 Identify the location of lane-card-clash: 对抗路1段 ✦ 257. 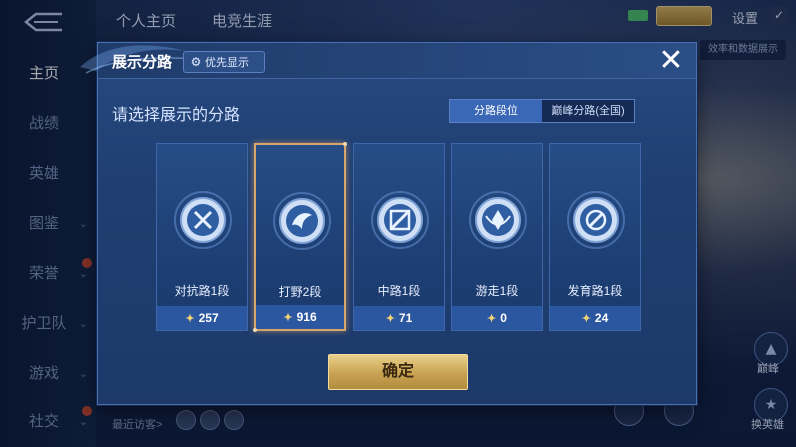
(202, 237).